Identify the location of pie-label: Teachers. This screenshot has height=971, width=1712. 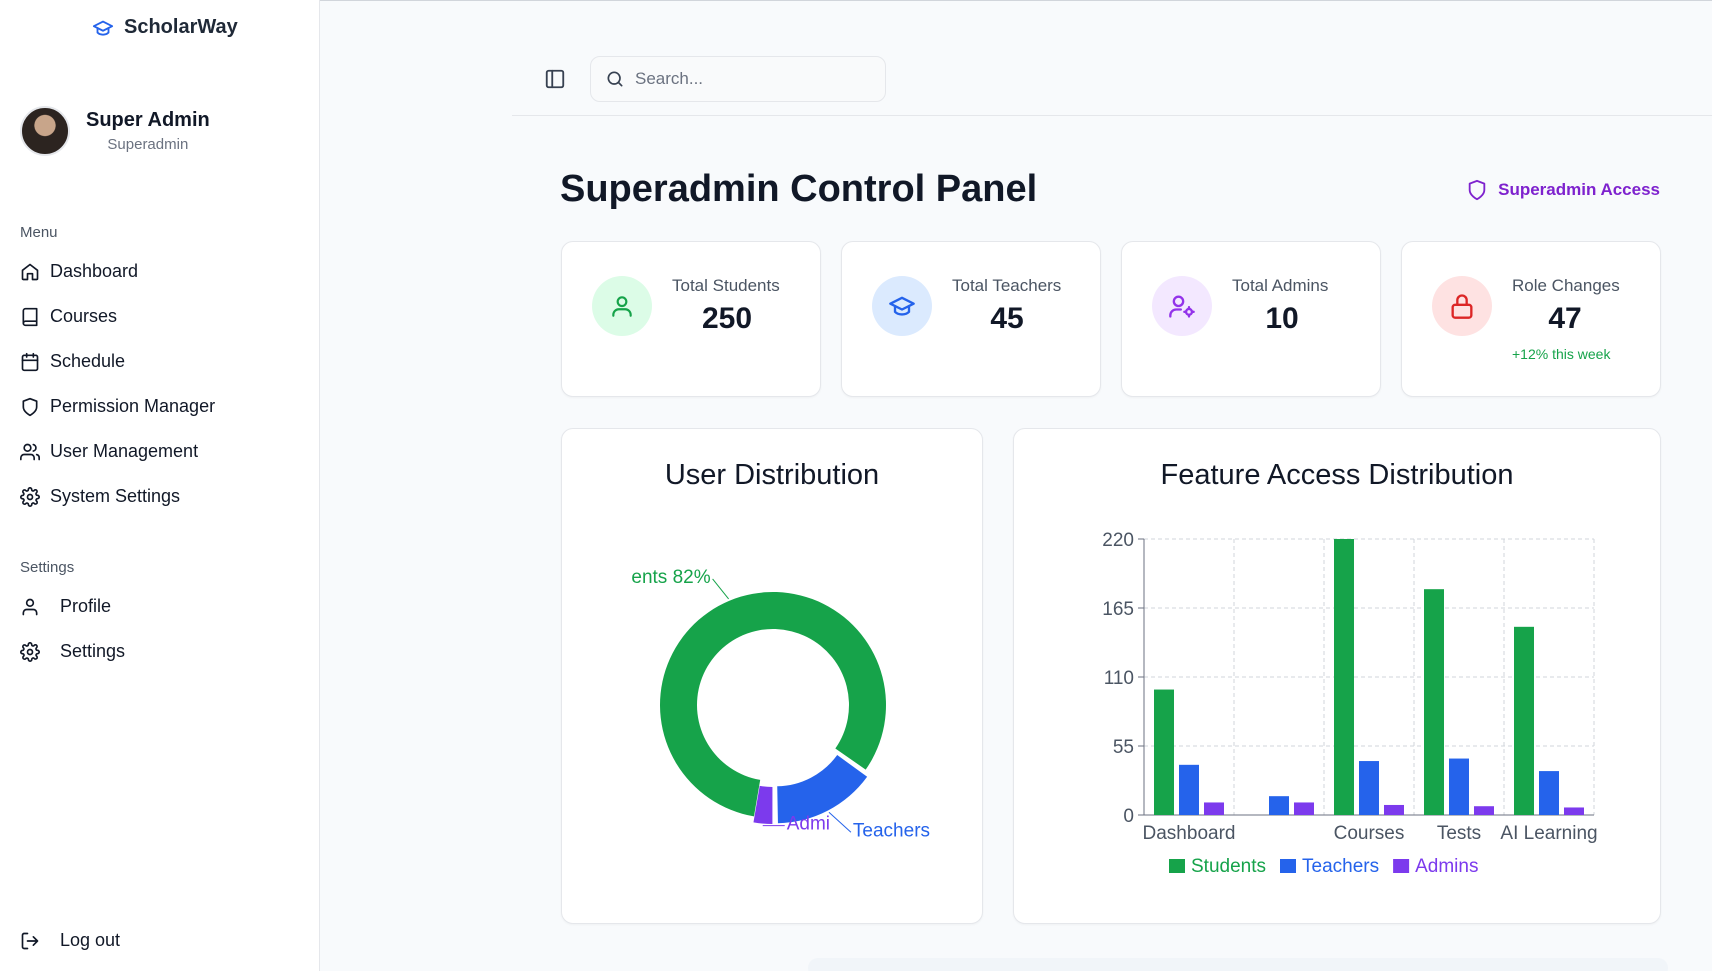
(891, 830).